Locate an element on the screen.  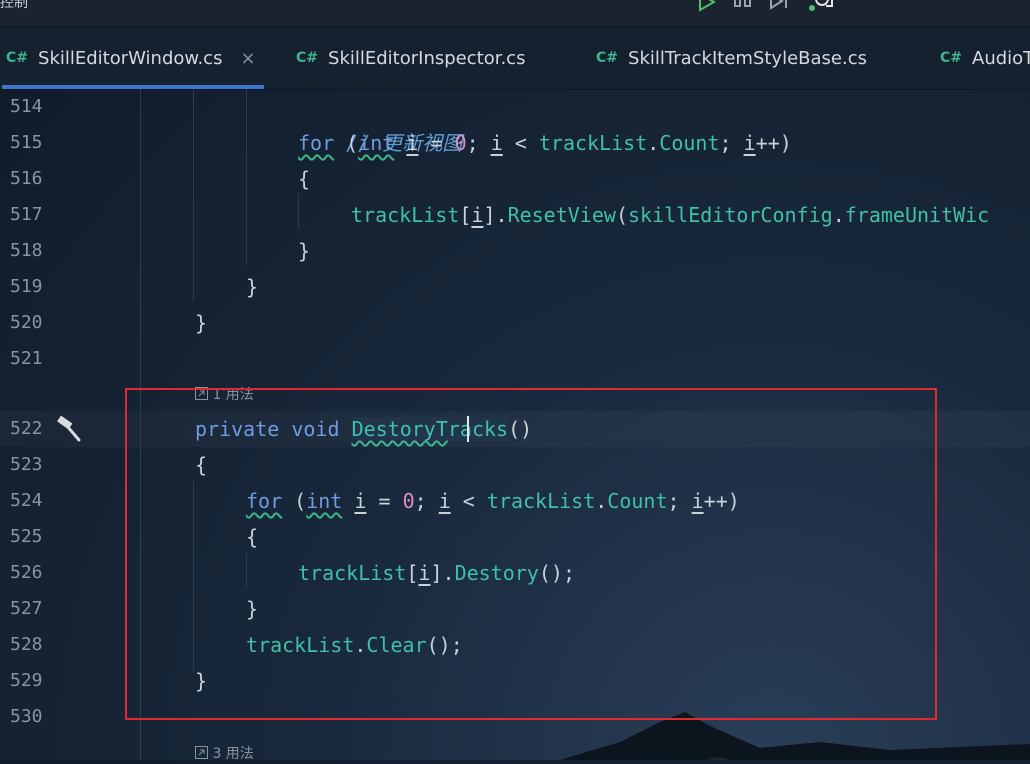
line-number: 514 is located at coordinates (26, 106).